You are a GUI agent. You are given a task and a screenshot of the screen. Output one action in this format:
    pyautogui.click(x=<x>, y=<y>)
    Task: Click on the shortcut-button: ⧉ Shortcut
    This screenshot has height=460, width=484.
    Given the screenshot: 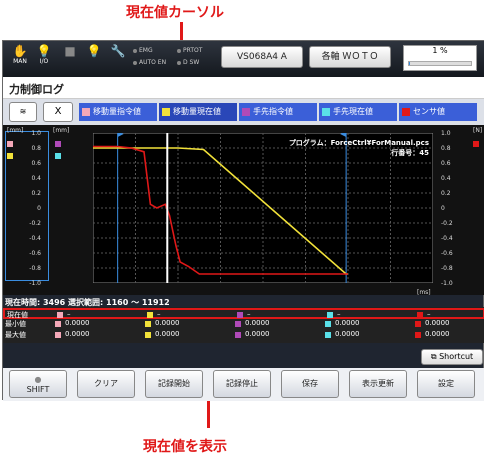 What is the action you would take?
    pyautogui.click(x=452, y=357)
    